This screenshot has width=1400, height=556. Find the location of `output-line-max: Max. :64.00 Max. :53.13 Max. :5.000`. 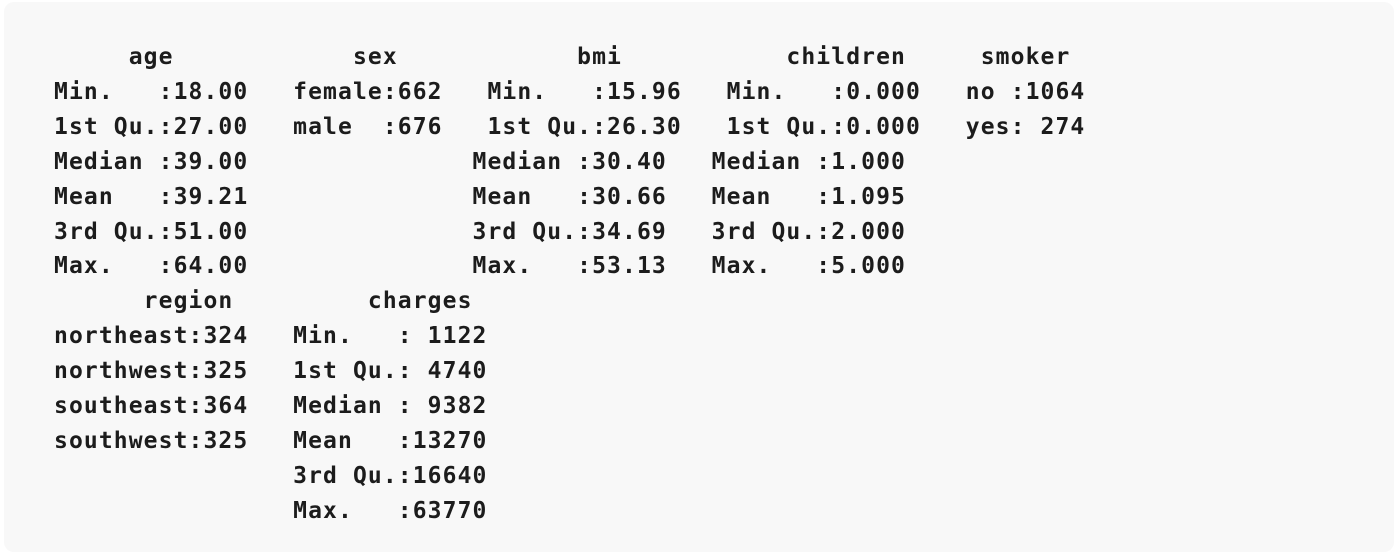

output-line-max: Max. :64.00 Max. :53.13 Max. :5.000 is located at coordinates (480, 266).